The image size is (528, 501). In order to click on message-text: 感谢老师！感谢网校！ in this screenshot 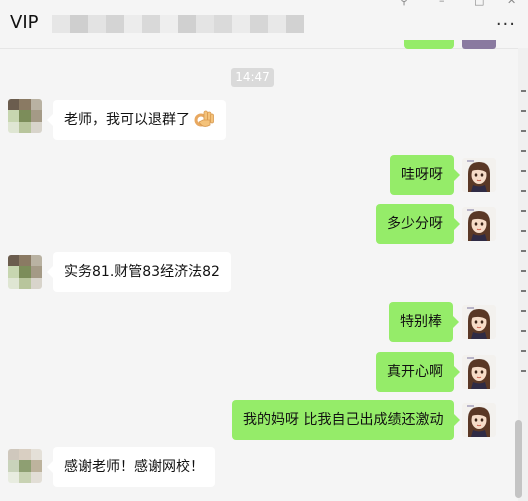, I will do `click(134, 467)`.